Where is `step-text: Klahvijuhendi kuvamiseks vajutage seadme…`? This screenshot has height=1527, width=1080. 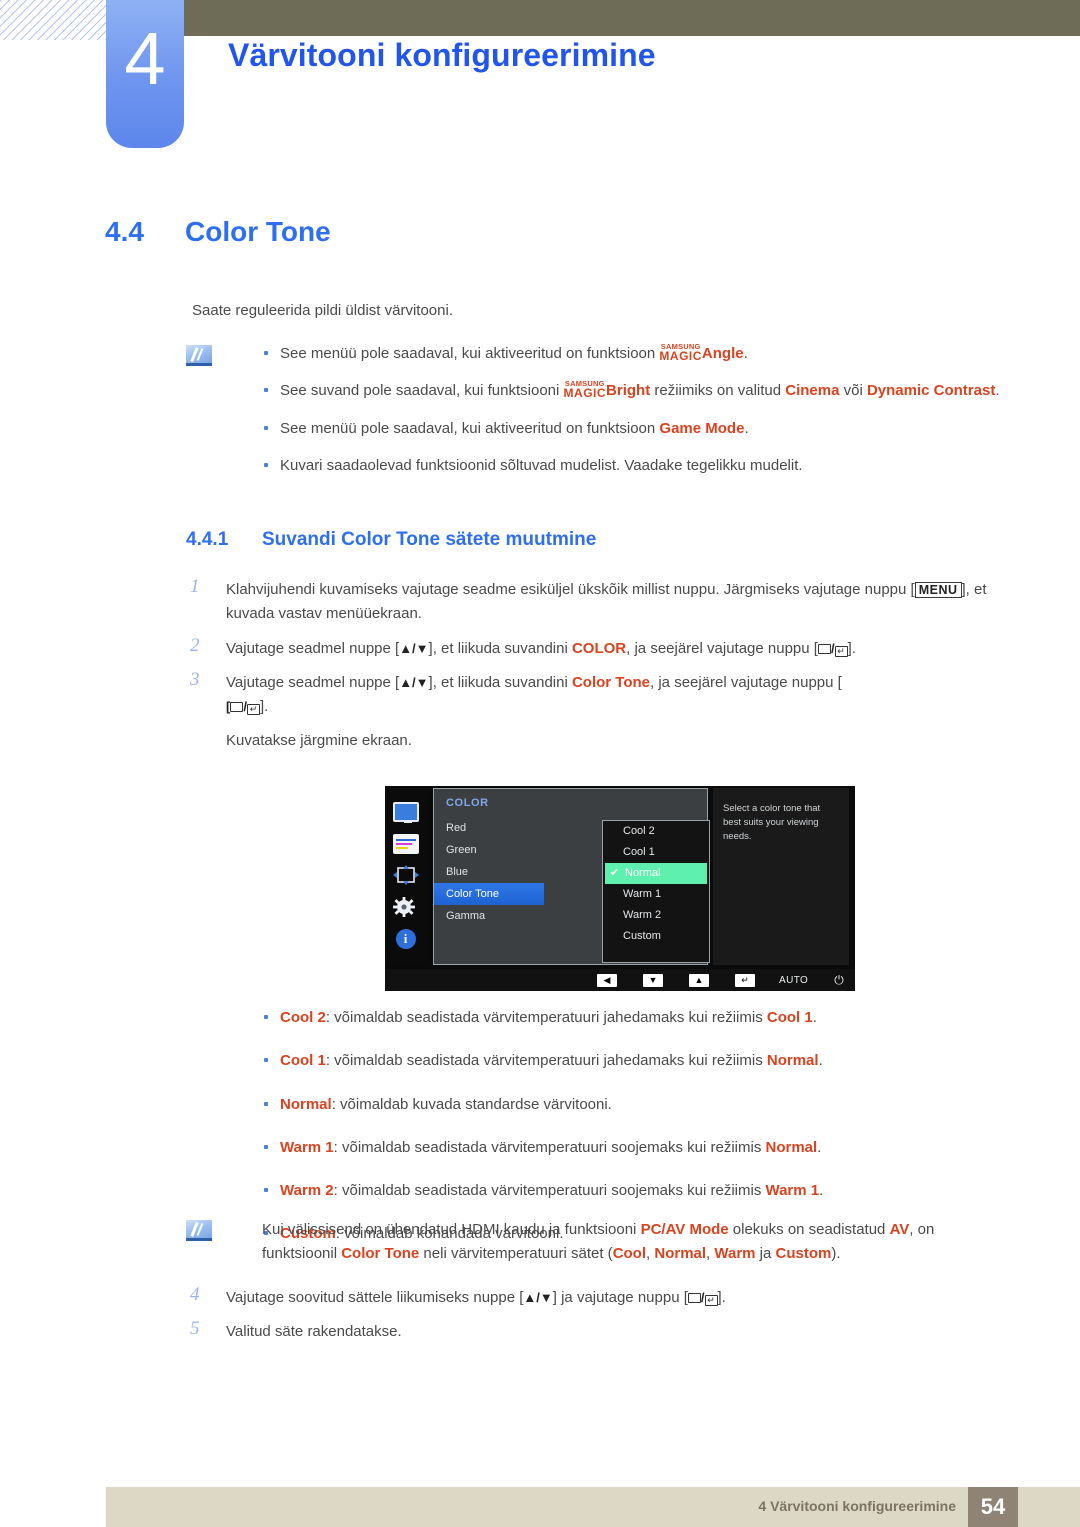 step-text: Klahvijuhendi kuvamiseks vajutage seadme… is located at coordinates (606, 602).